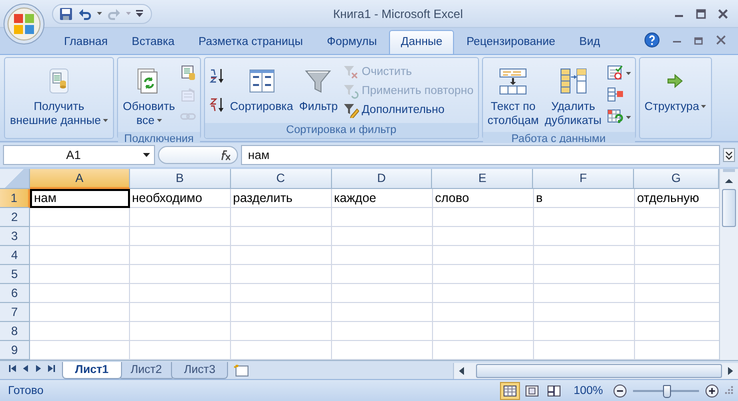  Describe the element at coordinates (667, 391) in the screenshot. I see `zoom-slider-thumb` at that location.